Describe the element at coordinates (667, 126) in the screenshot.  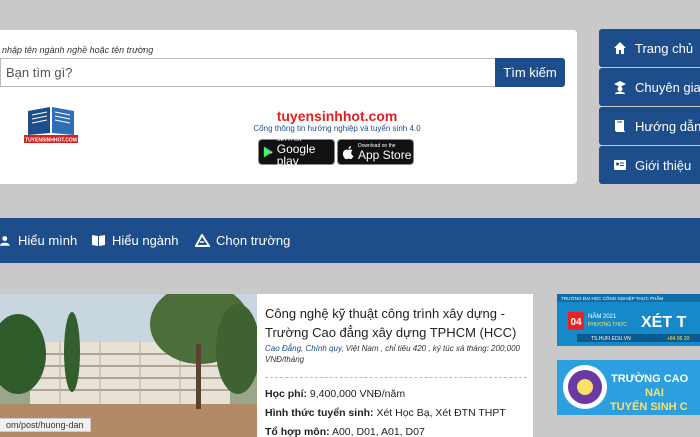
I see `sidebar-item-label: Hướng dẫn` at that location.